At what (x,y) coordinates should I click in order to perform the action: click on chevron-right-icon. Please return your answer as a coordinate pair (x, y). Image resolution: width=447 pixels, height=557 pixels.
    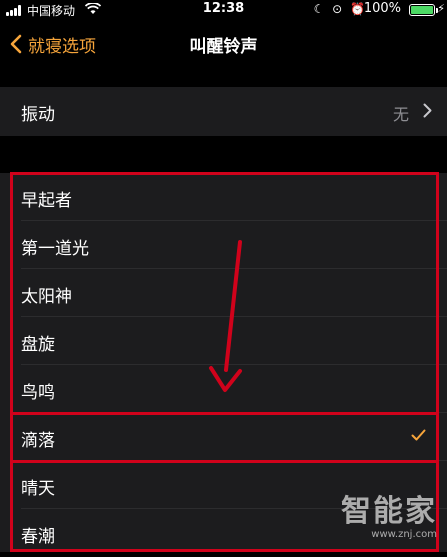
    Looking at the image, I should click on (427, 110).